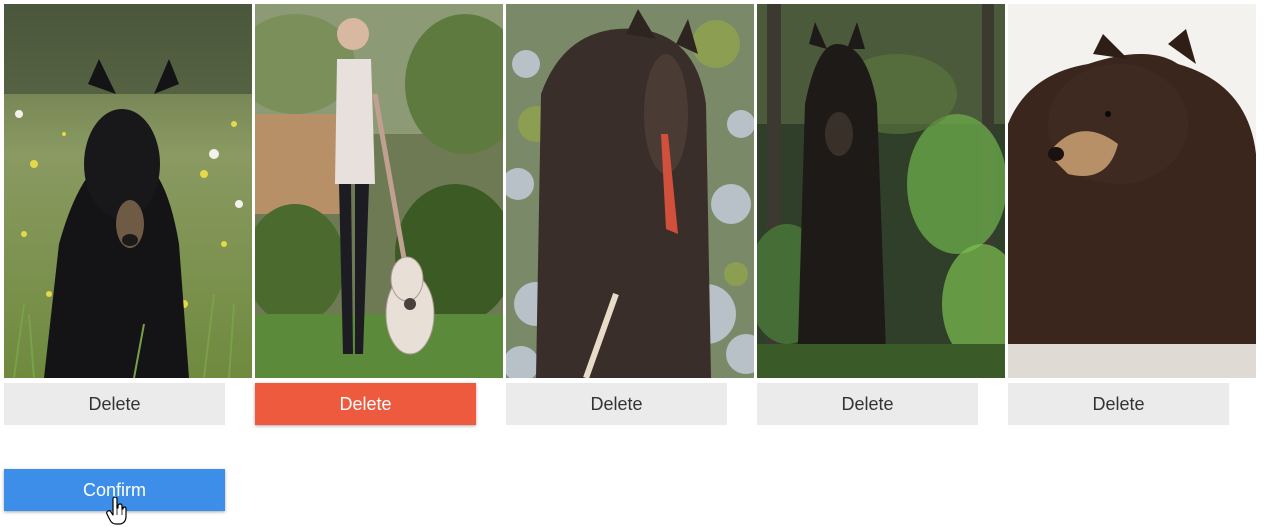 Image resolution: width=1265 pixels, height=527 pixels. Describe the element at coordinates (1132, 191) in the screenshot. I see `brown-bear-portrait-image` at that location.